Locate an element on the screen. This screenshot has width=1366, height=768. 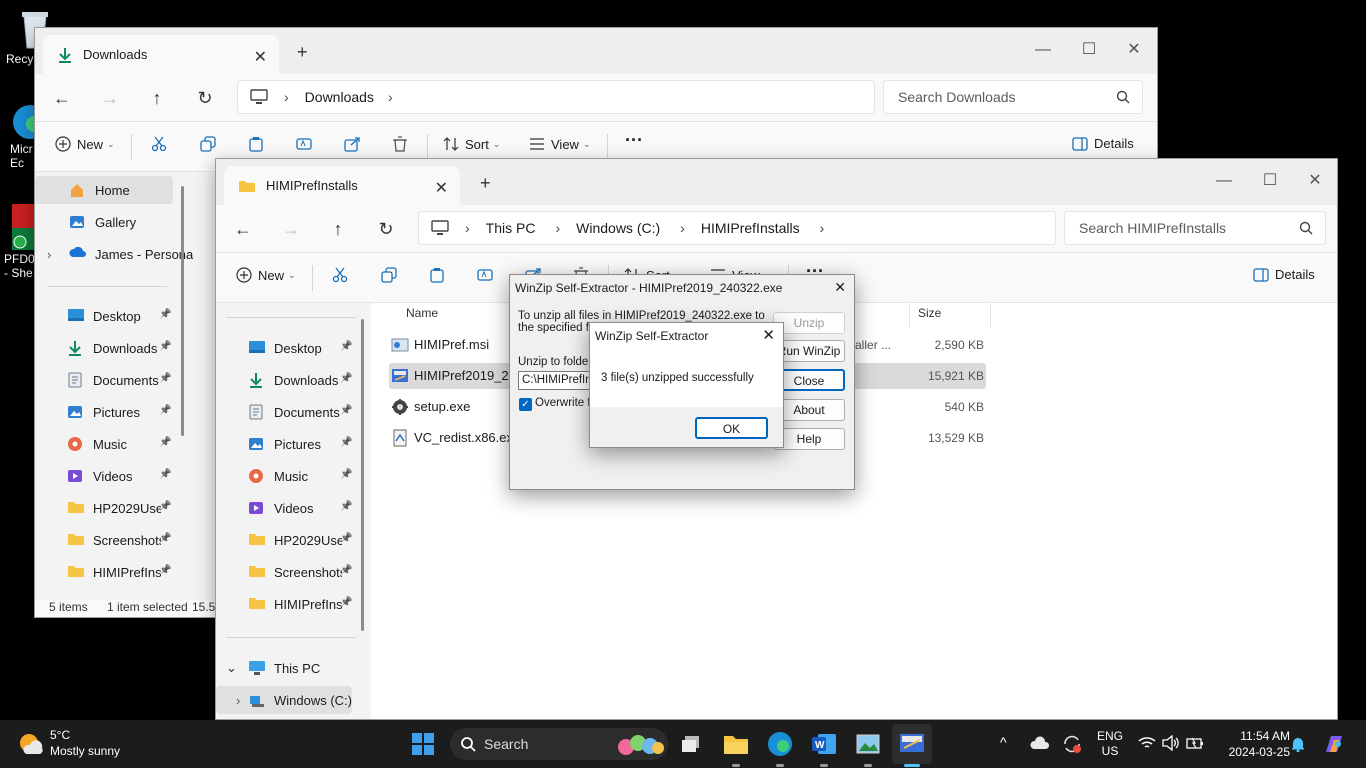
breadcrumb-item: HIMIPrefInstalls is located at coordinates (750, 228).